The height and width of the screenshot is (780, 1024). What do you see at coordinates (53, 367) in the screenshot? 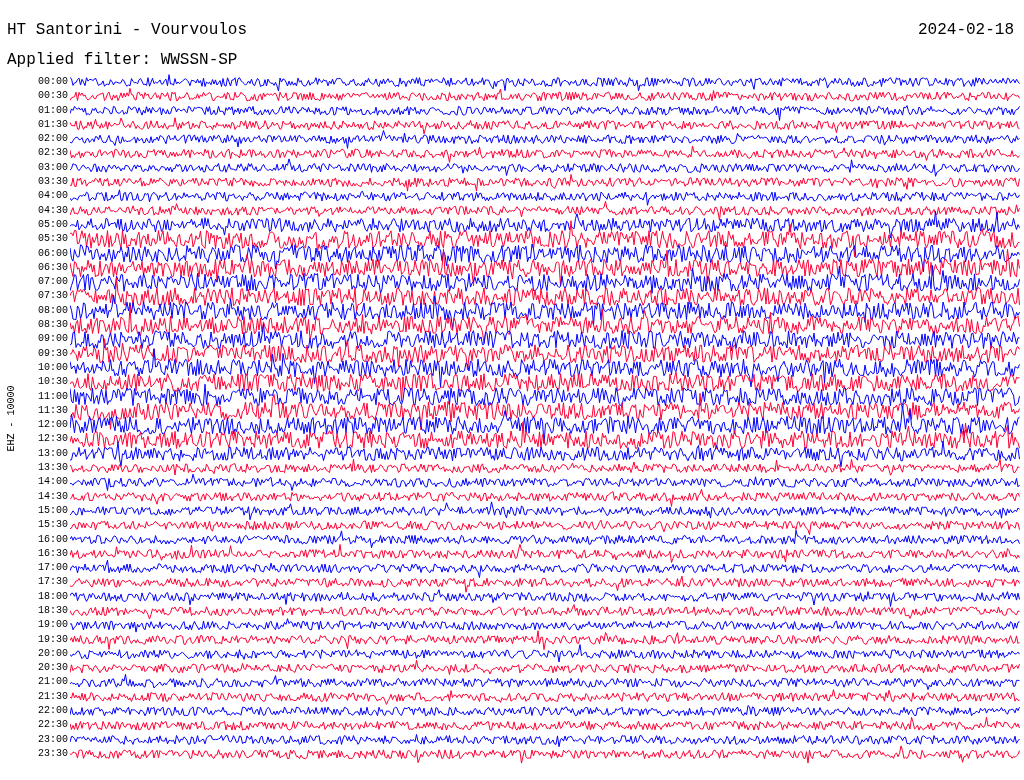
I see `time-label: 10:00` at bounding box center [53, 367].